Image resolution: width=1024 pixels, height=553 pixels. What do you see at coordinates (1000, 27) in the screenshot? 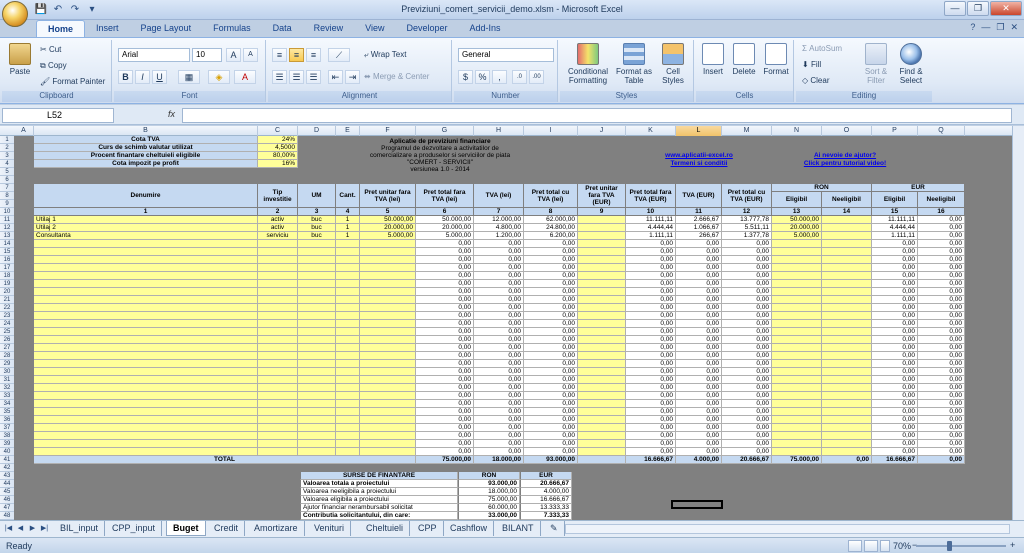
I see `doc-restore-icon: ❐` at bounding box center [1000, 27].